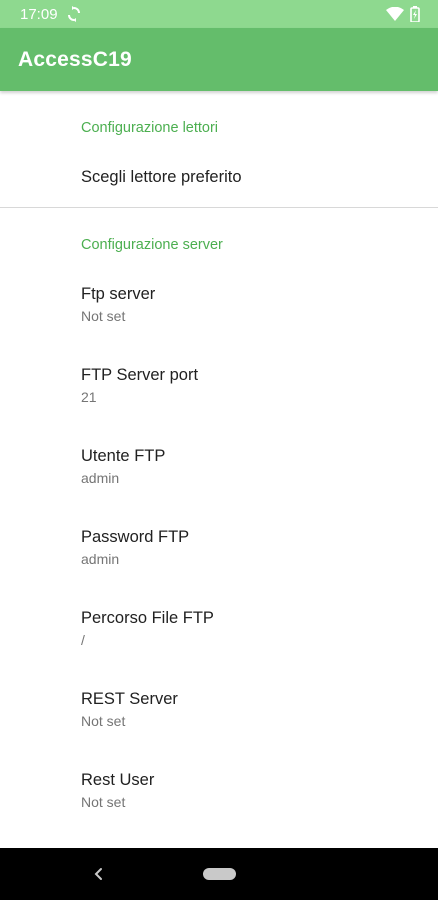 This screenshot has width=438, height=900. I want to click on pref-password-ftp: Password FTP admin, so click(251, 547).